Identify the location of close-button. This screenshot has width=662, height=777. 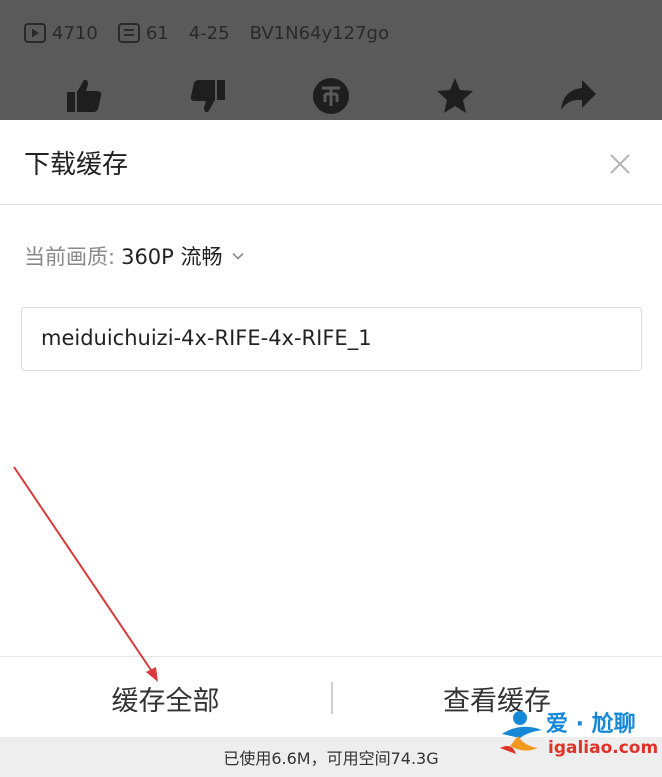
(620, 164).